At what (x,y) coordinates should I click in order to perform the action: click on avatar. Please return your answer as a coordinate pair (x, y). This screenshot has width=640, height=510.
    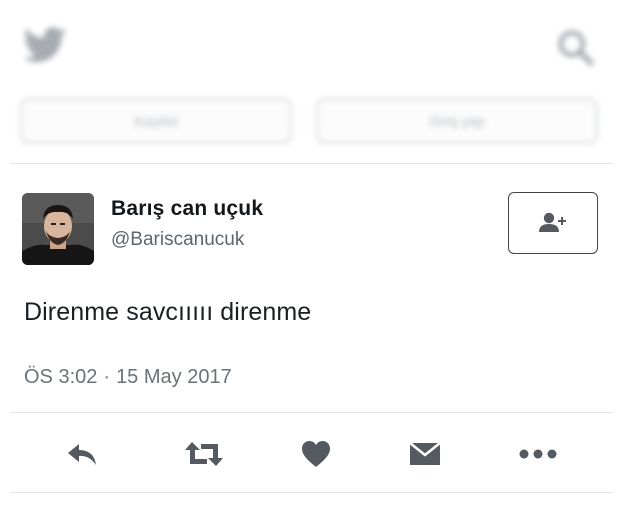
    Looking at the image, I should click on (58, 229).